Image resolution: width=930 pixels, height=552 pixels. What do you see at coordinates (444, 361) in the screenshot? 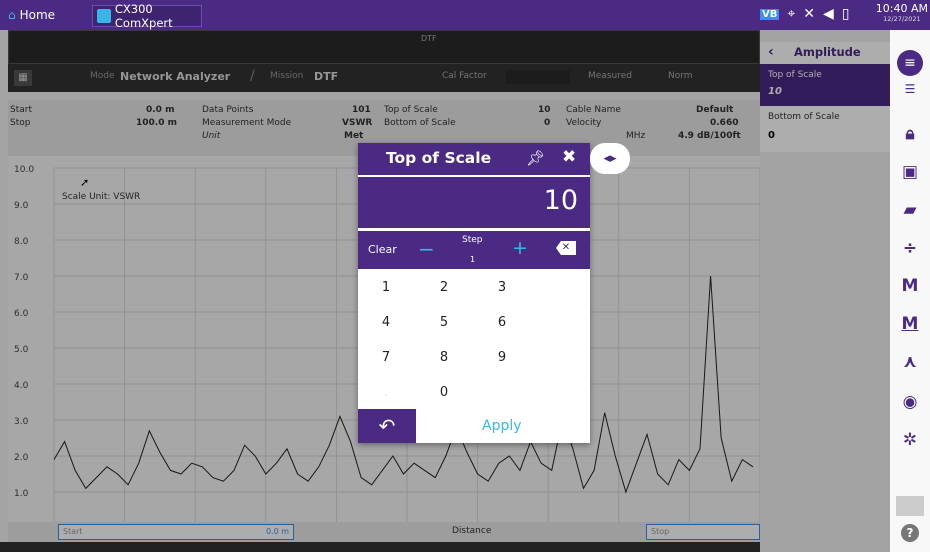
I see `keypad-key: 8` at bounding box center [444, 361].